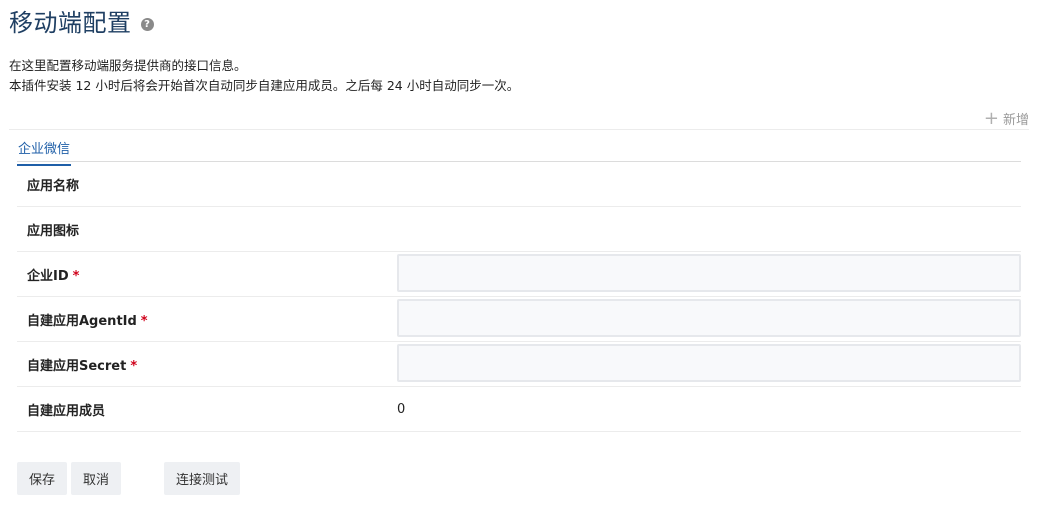 Image resolution: width=1052 pixels, height=514 pixels. Describe the element at coordinates (70, 23) in the screenshot. I see `page-title: 移动端配置` at that location.